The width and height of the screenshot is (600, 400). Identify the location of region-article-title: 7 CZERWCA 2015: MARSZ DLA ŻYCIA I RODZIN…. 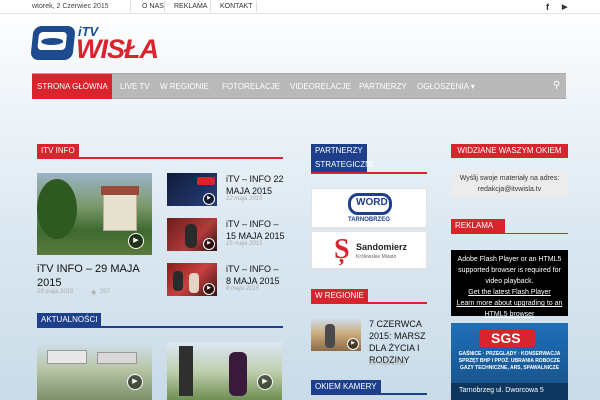
(398, 342).